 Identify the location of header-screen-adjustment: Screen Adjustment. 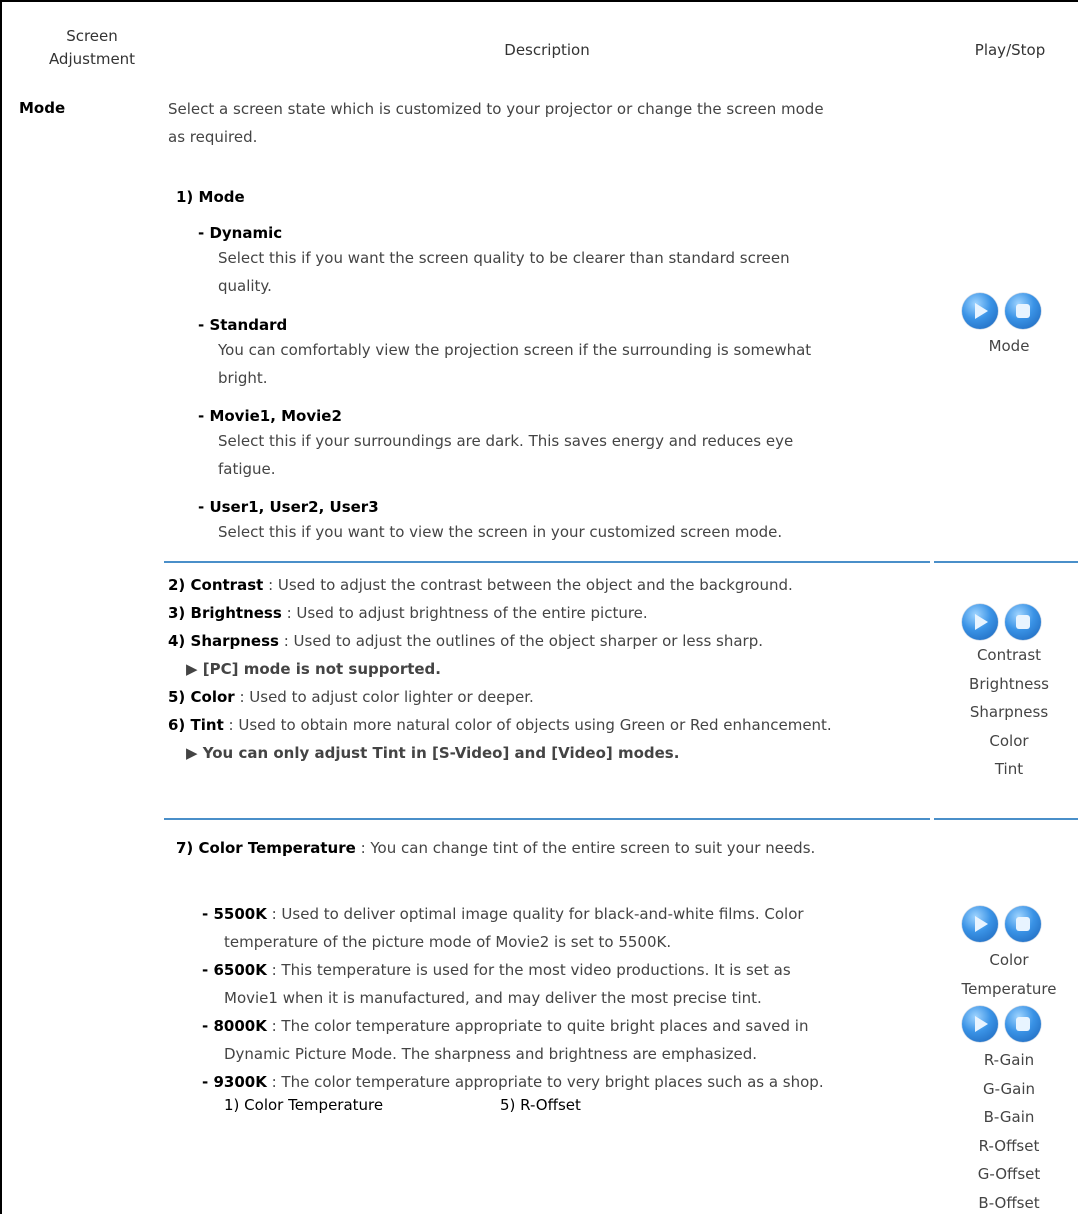
(92, 48).